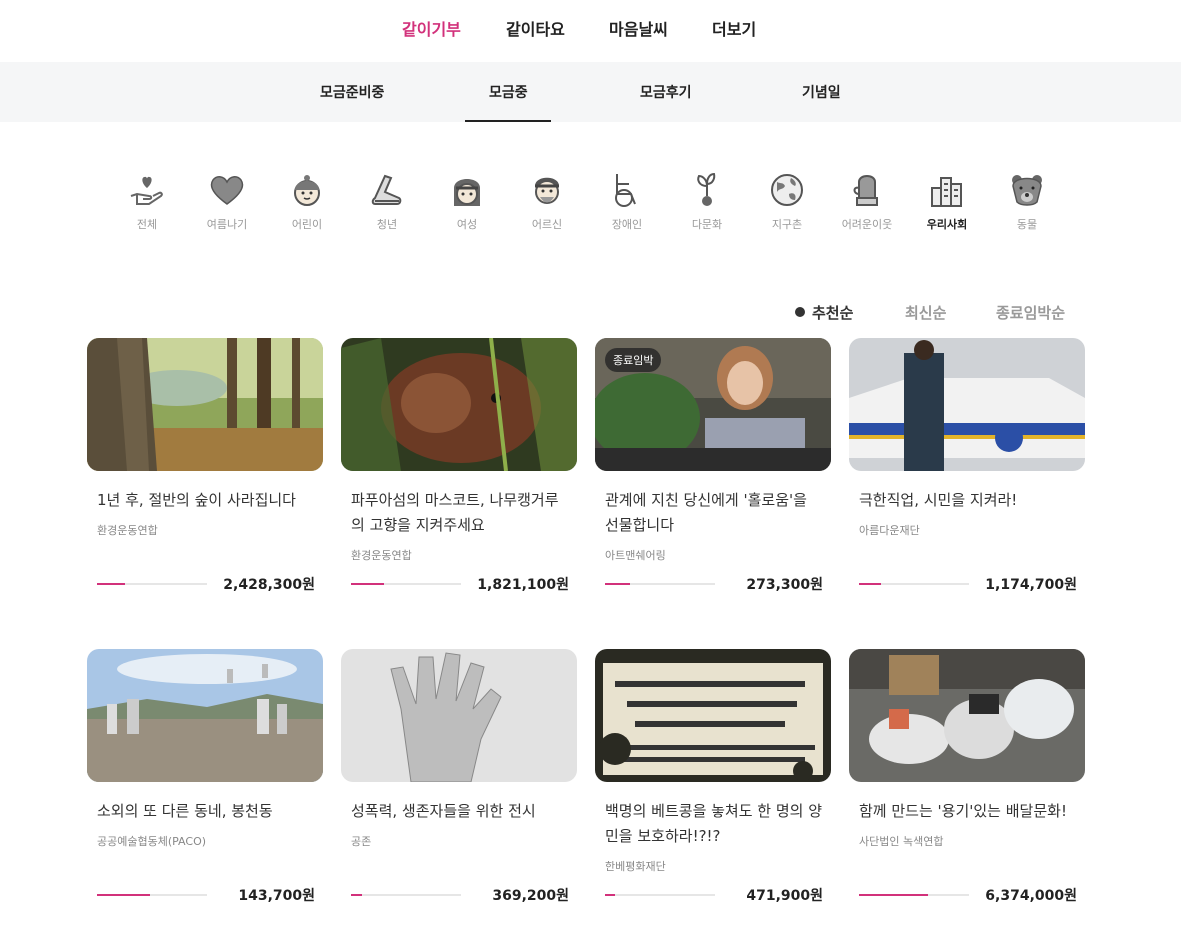  I want to click on category-multicultural: 다문화, so click(707, 202).